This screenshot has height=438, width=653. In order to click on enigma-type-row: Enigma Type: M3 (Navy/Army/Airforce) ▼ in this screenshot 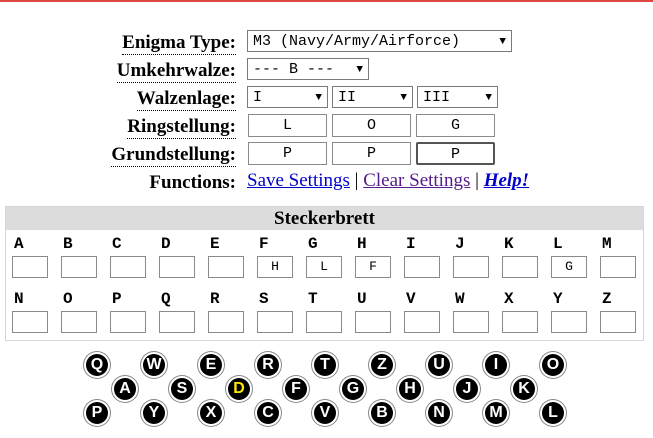, I will do `click(326, 43)`.